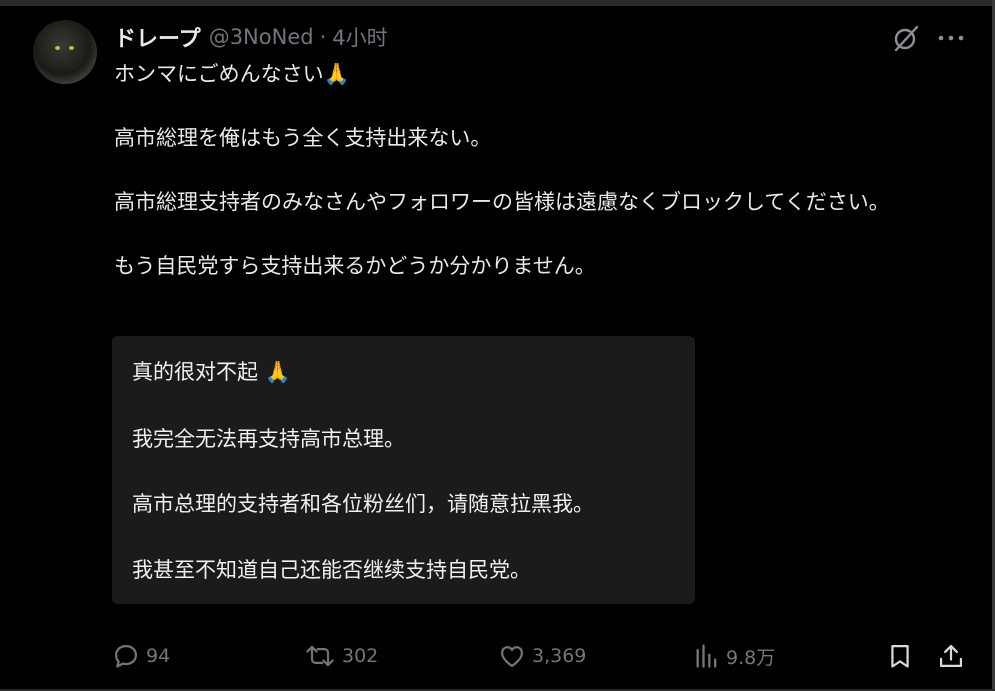 This screenshot has width=995, height=691. What do you see at coordinates (211, 372) in the screenshot?
I see `translation-paragraph: 真的很对不起 🙏` at bounding box center [211, 372].